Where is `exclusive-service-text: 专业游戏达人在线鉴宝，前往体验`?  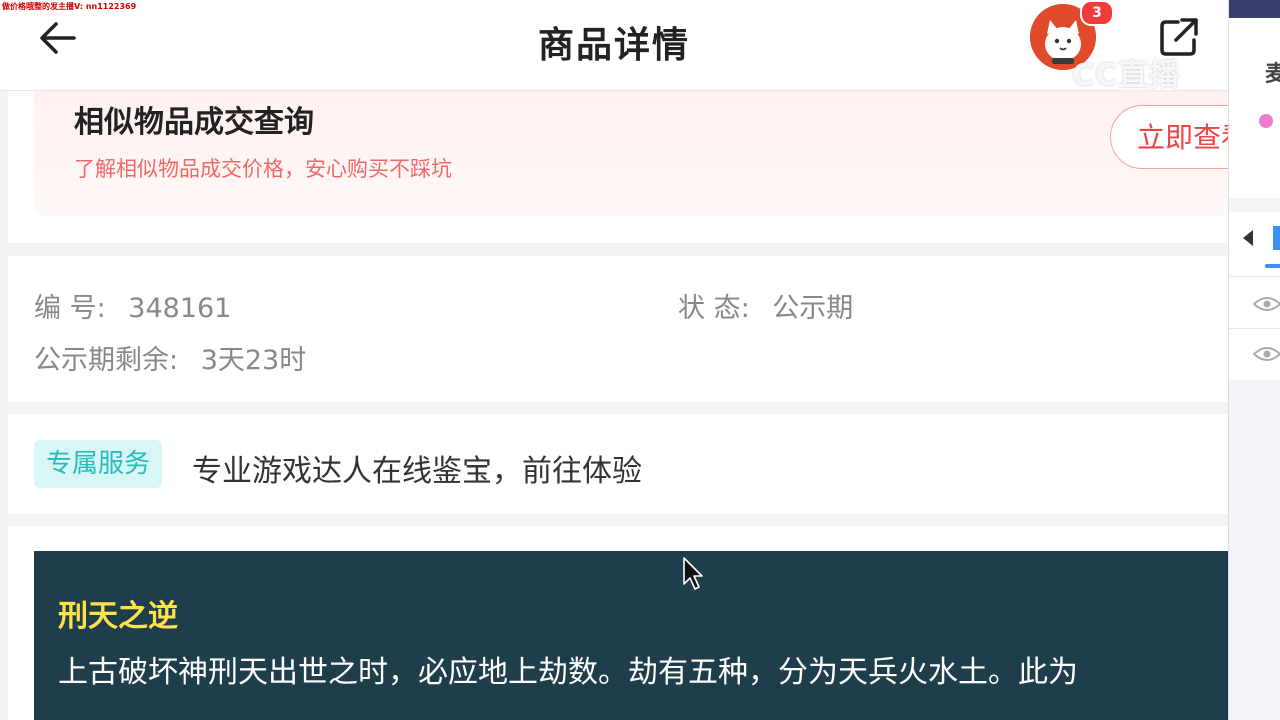 exclusive-service-text: 专业游戏达人在线鉴宝，前往体验 is located at coordinates (417, 468).